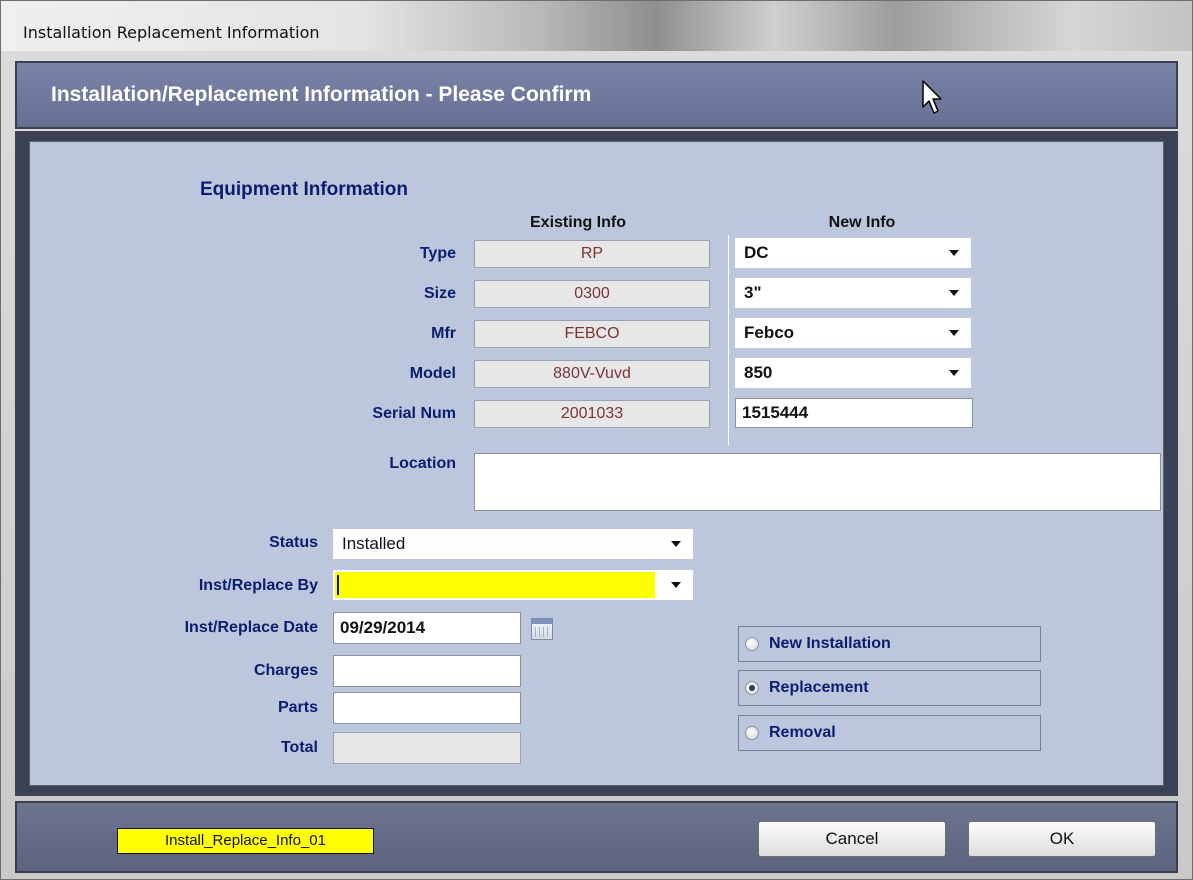 The height and width of the screenshot is (880, 1193). I want to click on new-type-value: DC, so click(756, 252).